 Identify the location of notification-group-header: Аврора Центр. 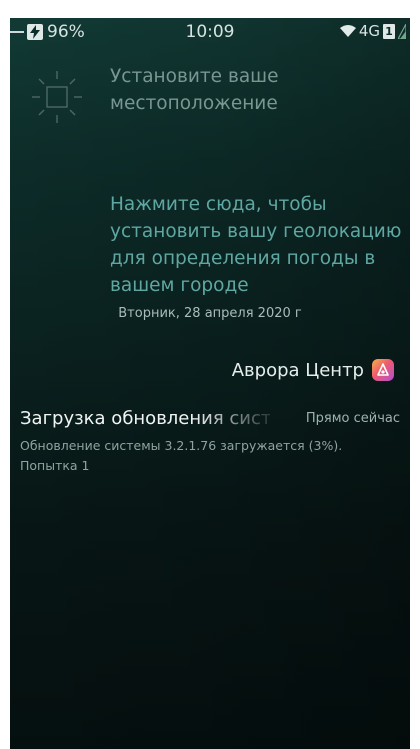
(313, 370).